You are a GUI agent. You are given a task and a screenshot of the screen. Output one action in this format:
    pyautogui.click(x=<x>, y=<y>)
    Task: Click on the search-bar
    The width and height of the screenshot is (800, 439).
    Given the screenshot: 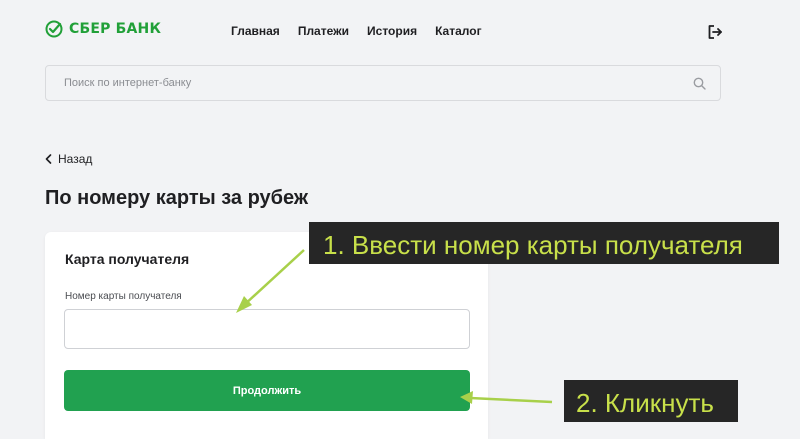 What is the action you would take?
    pyautogui.click(x=383, y=83)
    